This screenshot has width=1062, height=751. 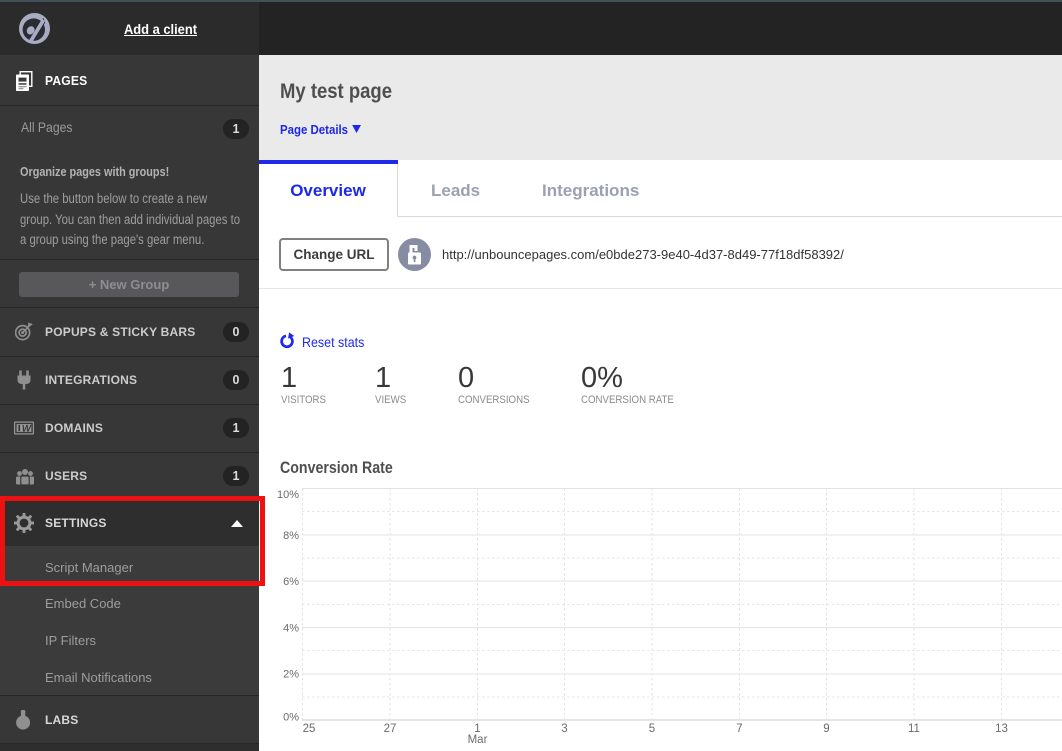 I want to click on svg-text: 0%, so click(x=291, y=718).